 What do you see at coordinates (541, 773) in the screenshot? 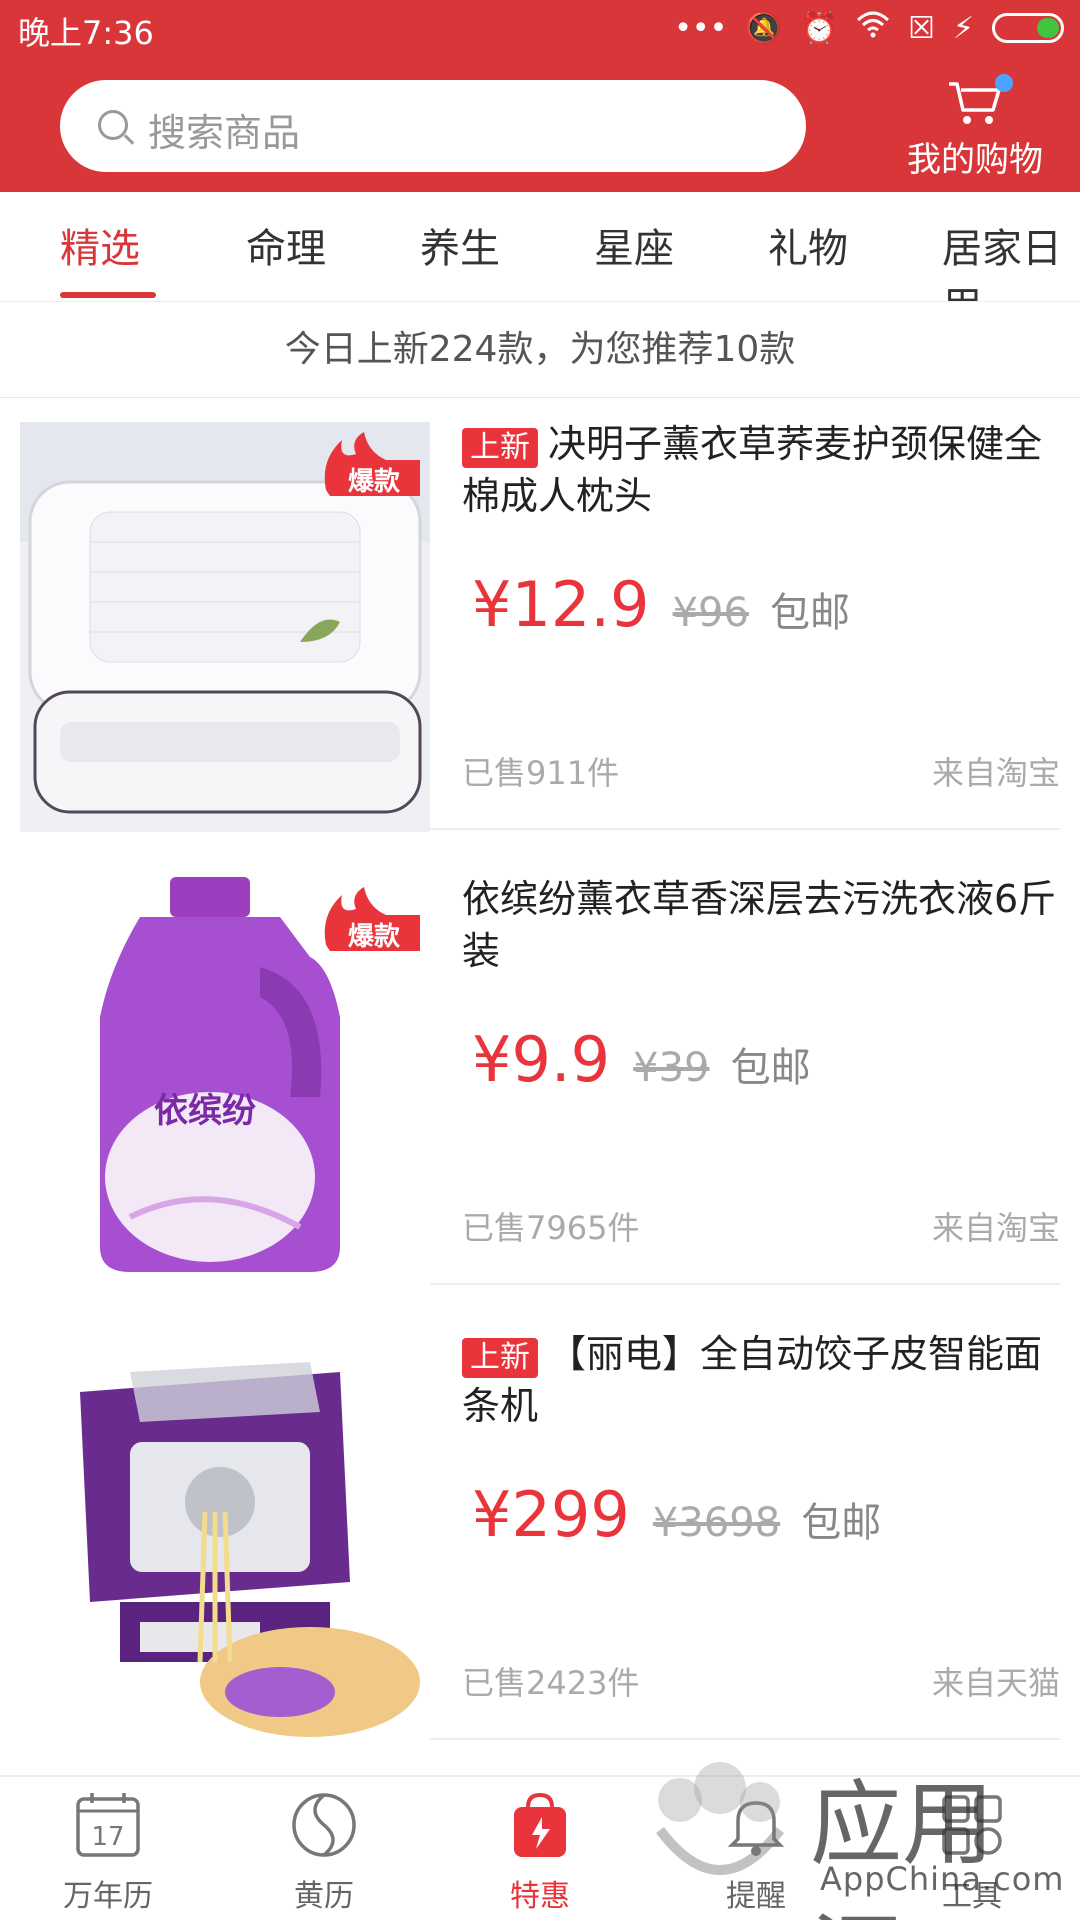
I see `sold-count: 已售911件` at bounding box center [541, 773].